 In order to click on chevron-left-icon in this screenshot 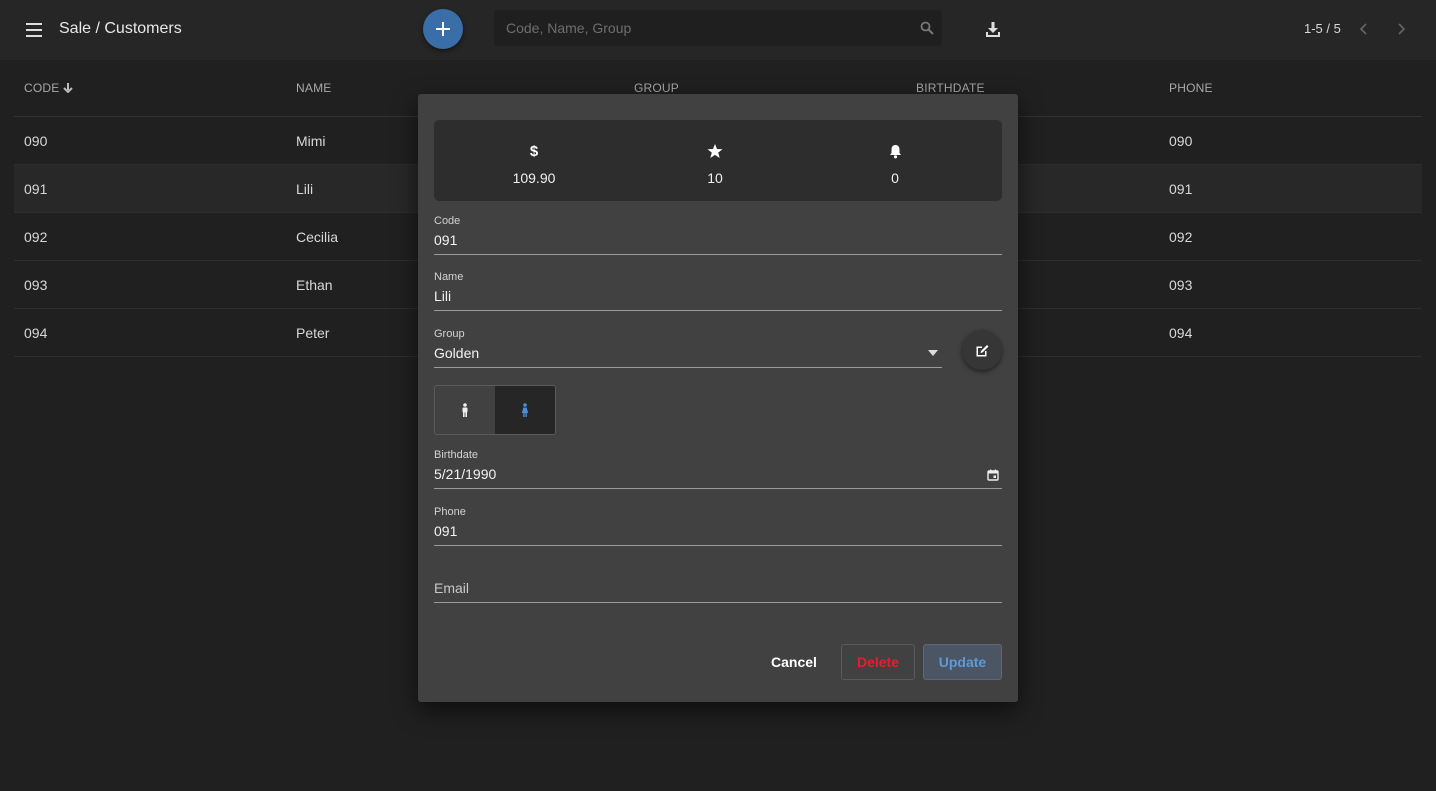, I will do `click(1363, 29)`.